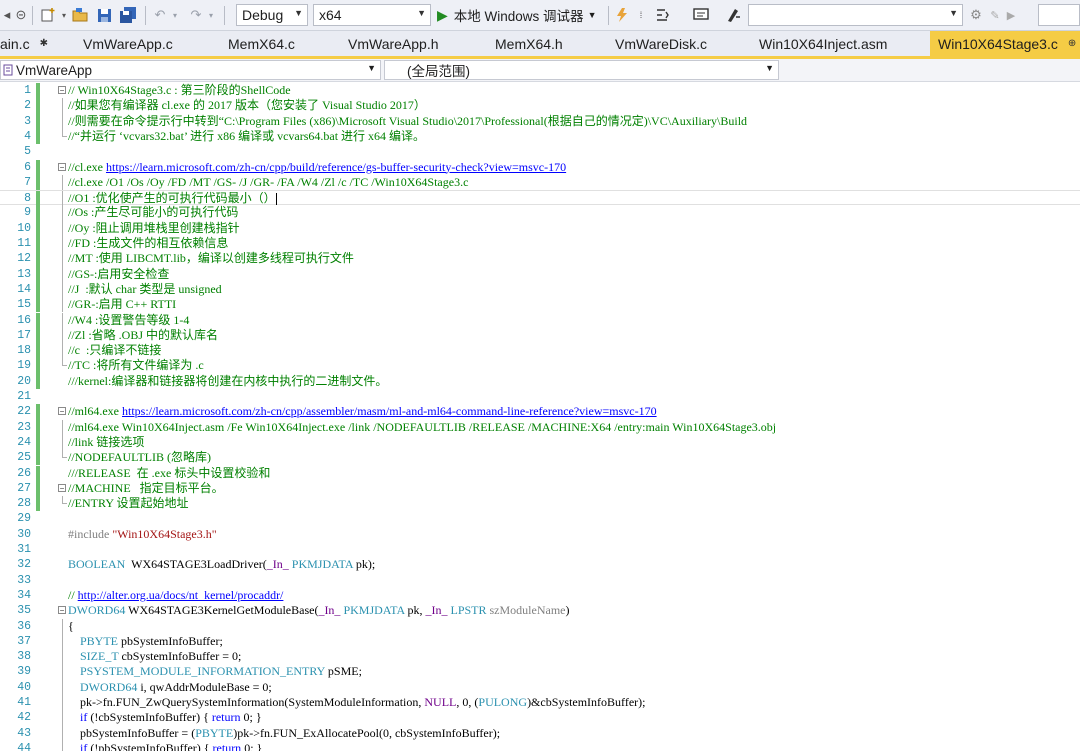 The image size is (1080, 751). I want to click on pin-icon: ⊕, so click(1072, 43).